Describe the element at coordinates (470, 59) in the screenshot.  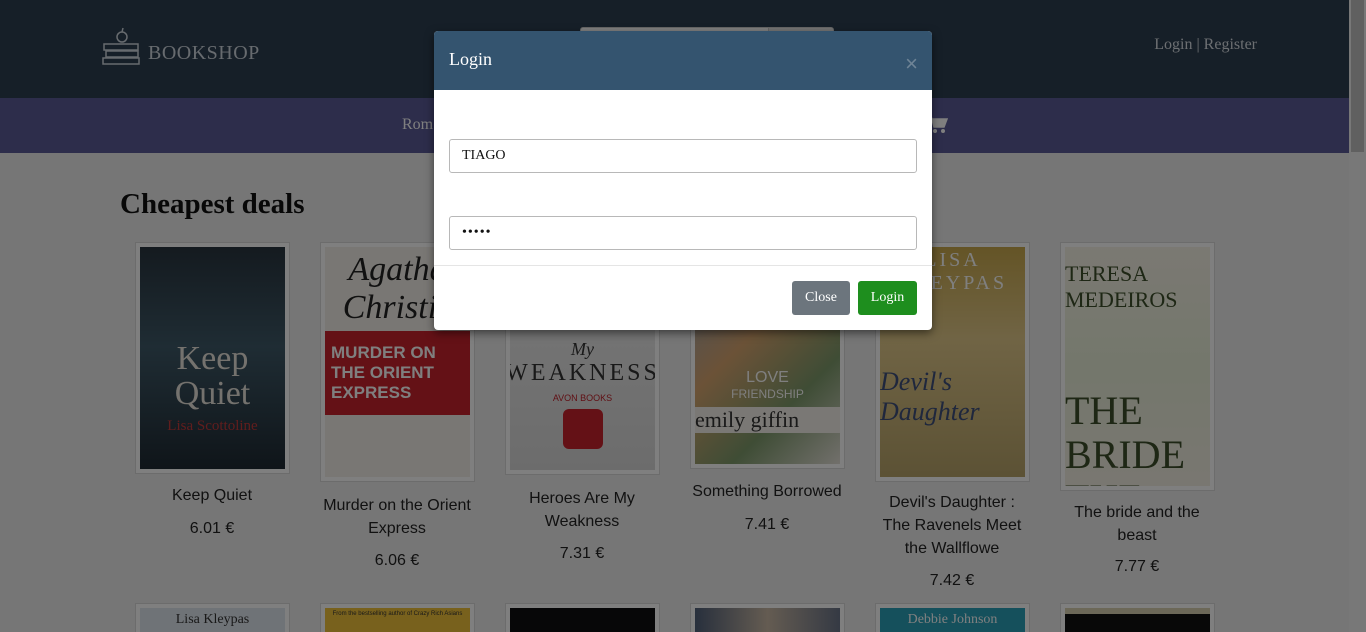
I see `modal-title: Login` at that location.